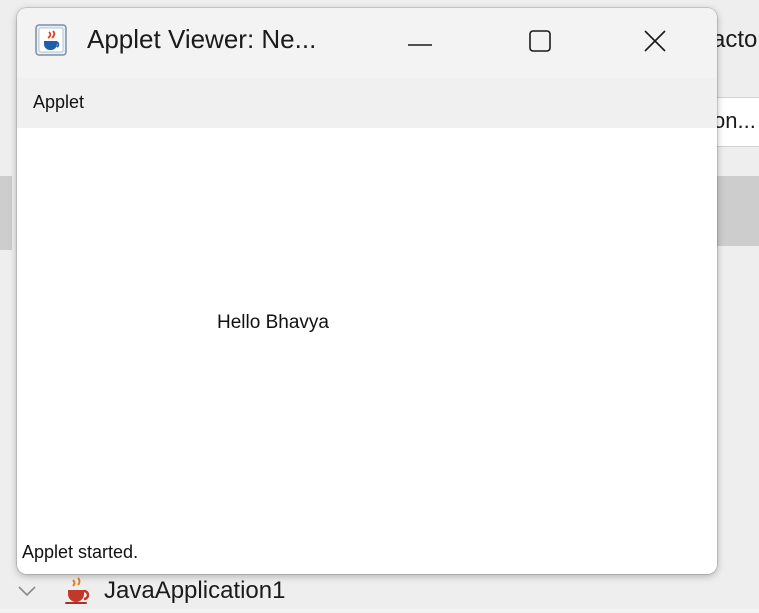  Describe the element at coordinates (27, 591) in the screenshot. I see `chevron-down-icon` at that location.